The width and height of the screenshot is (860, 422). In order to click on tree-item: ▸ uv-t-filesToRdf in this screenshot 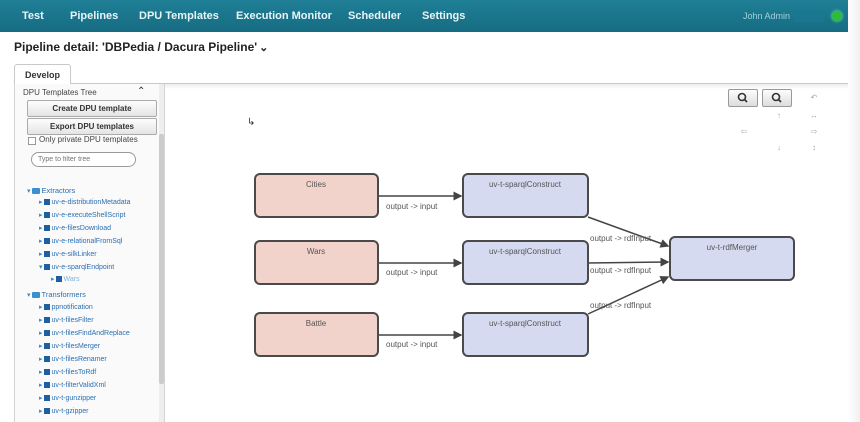, I will do `click(67, 373)`.